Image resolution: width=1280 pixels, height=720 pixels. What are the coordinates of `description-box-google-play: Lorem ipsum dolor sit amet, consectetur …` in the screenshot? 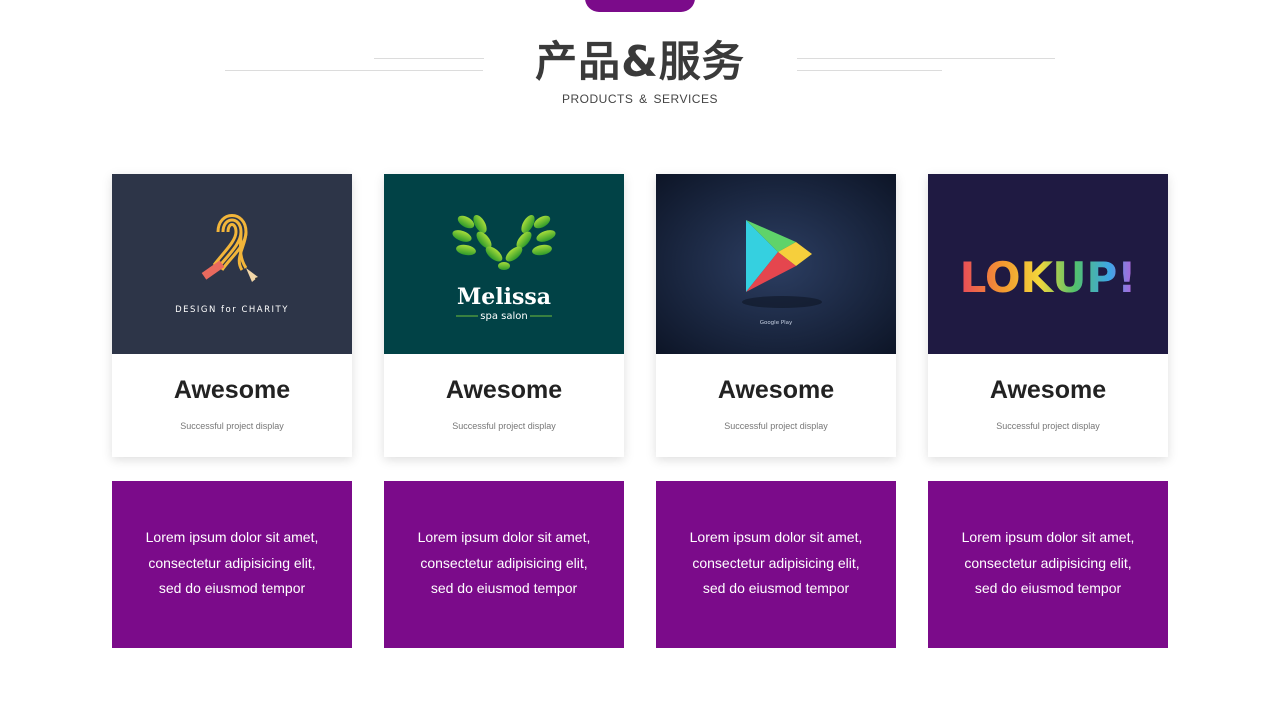 It's located at (776, 564).